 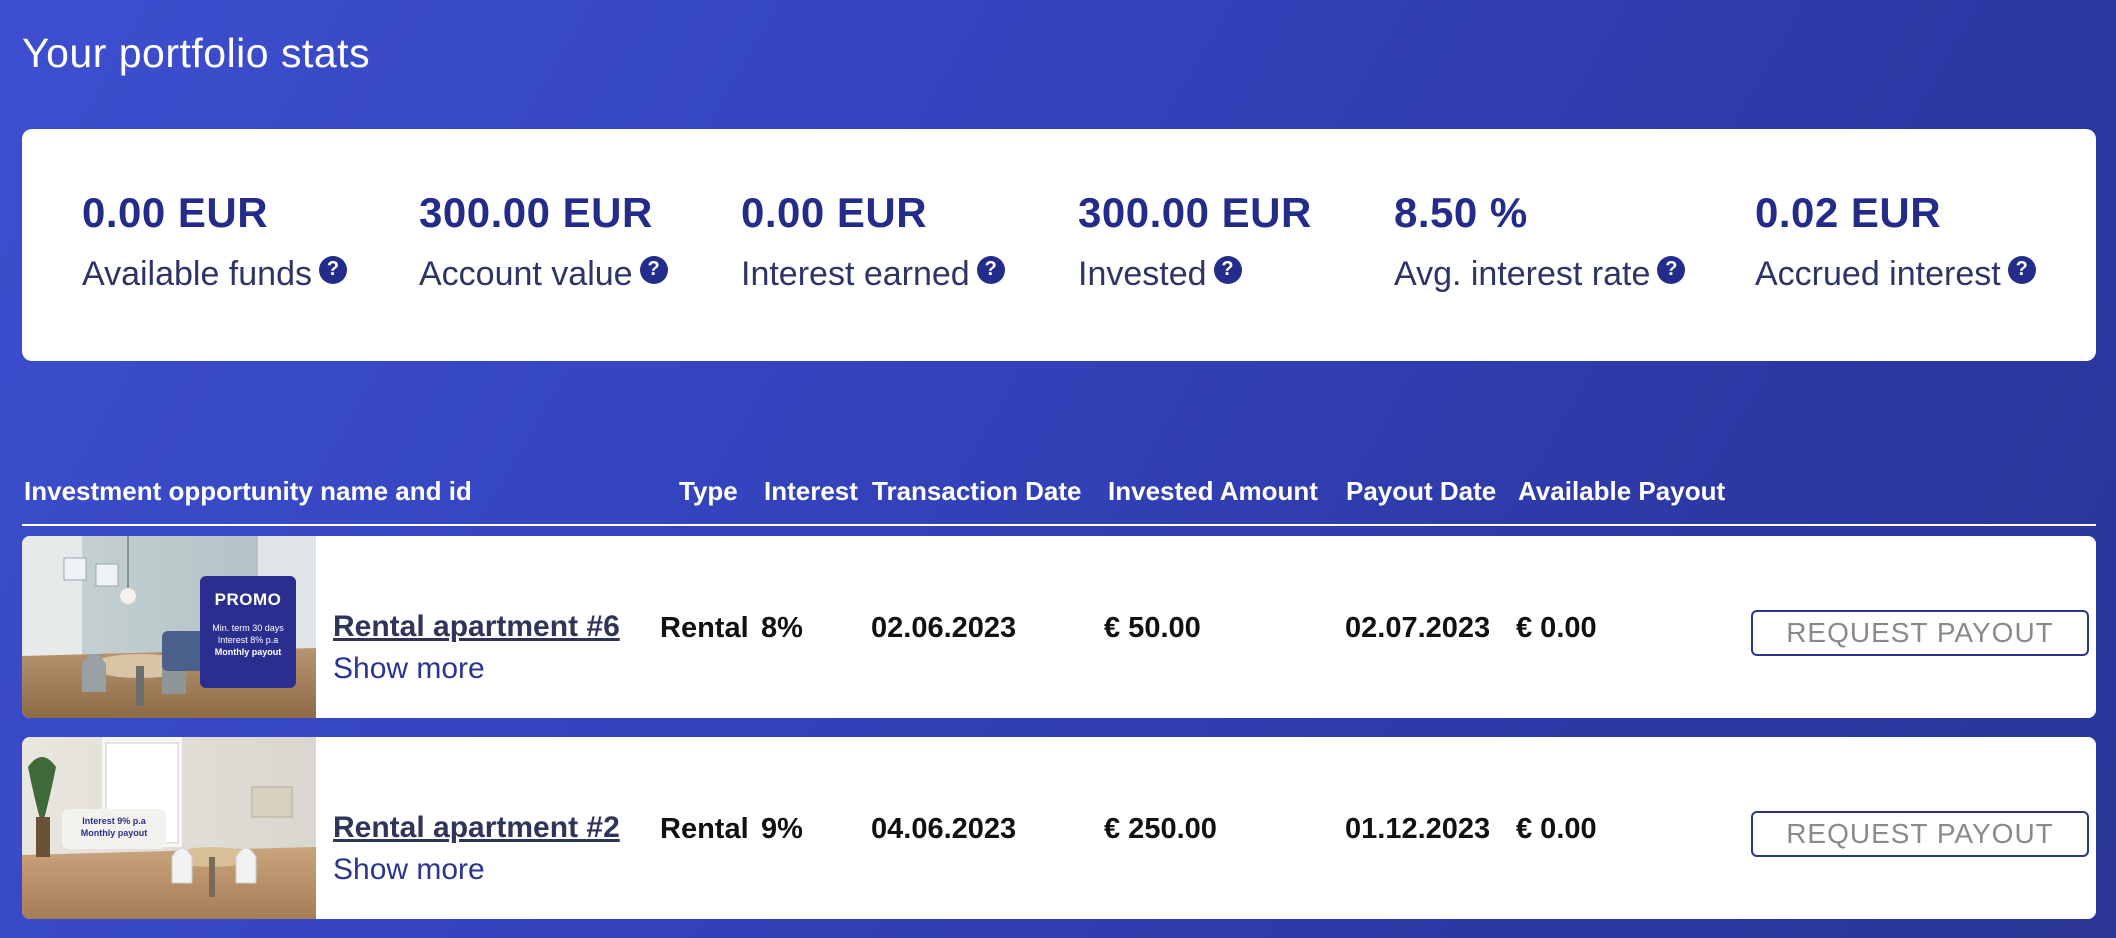 I want to click on interest-badge-line: Monthly payout, so click(x=114, y=833).